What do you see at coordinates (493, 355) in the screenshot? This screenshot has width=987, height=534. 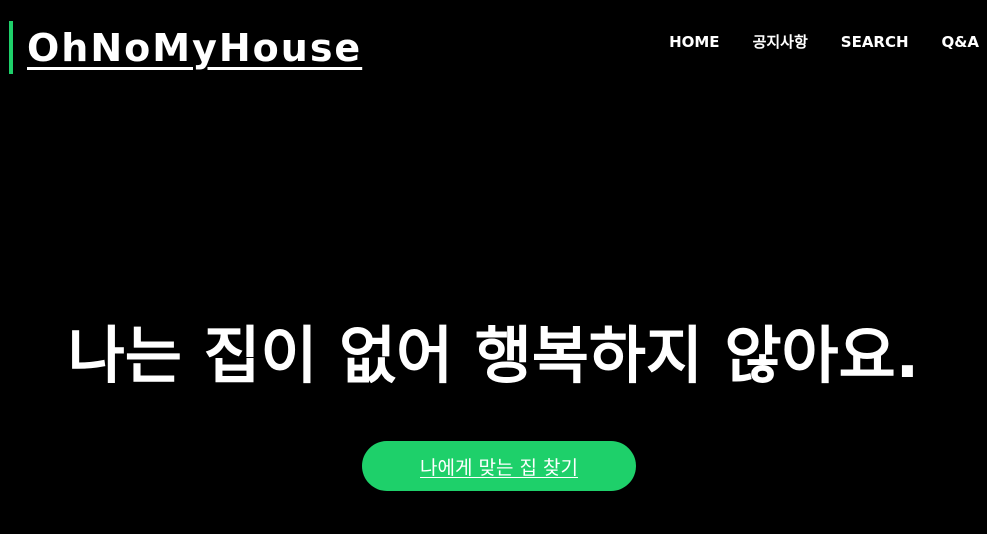 I see `hero-title: 나는 집이 없어 행복하지 않아요.` at bounding box center [493, 355].